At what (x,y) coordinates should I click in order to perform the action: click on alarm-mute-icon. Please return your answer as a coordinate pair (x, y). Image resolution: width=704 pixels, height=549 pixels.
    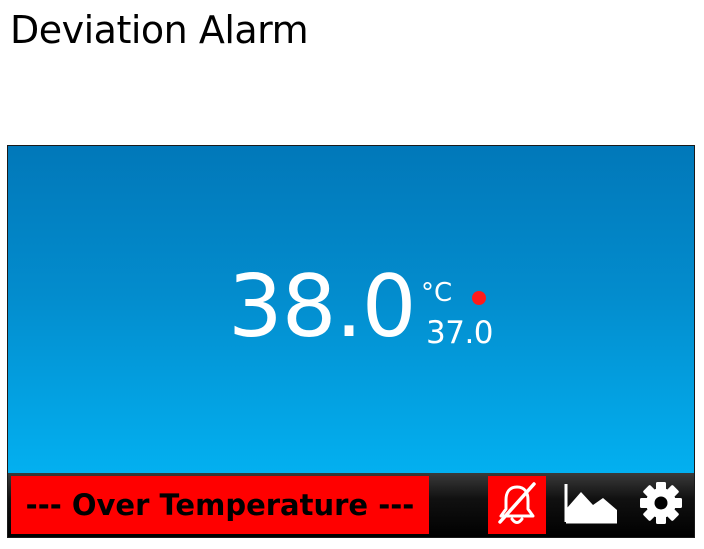
    Looking at the image, I should click on (517, 505).